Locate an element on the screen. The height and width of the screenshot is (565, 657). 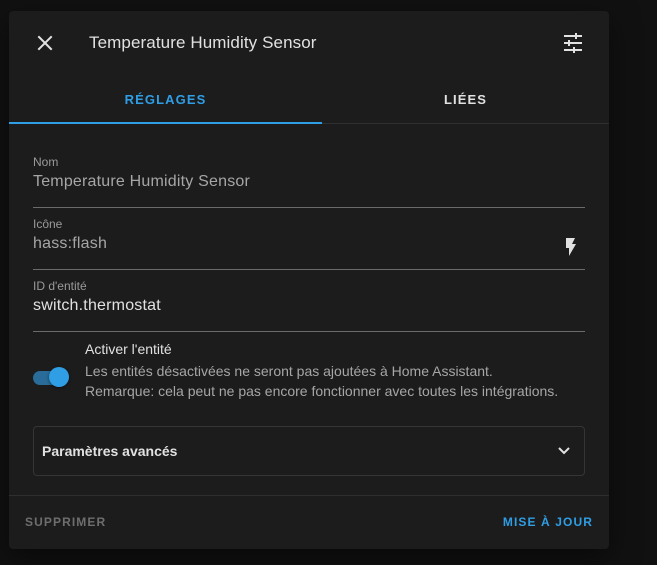
close-icon is located at coordinates (45, 43).